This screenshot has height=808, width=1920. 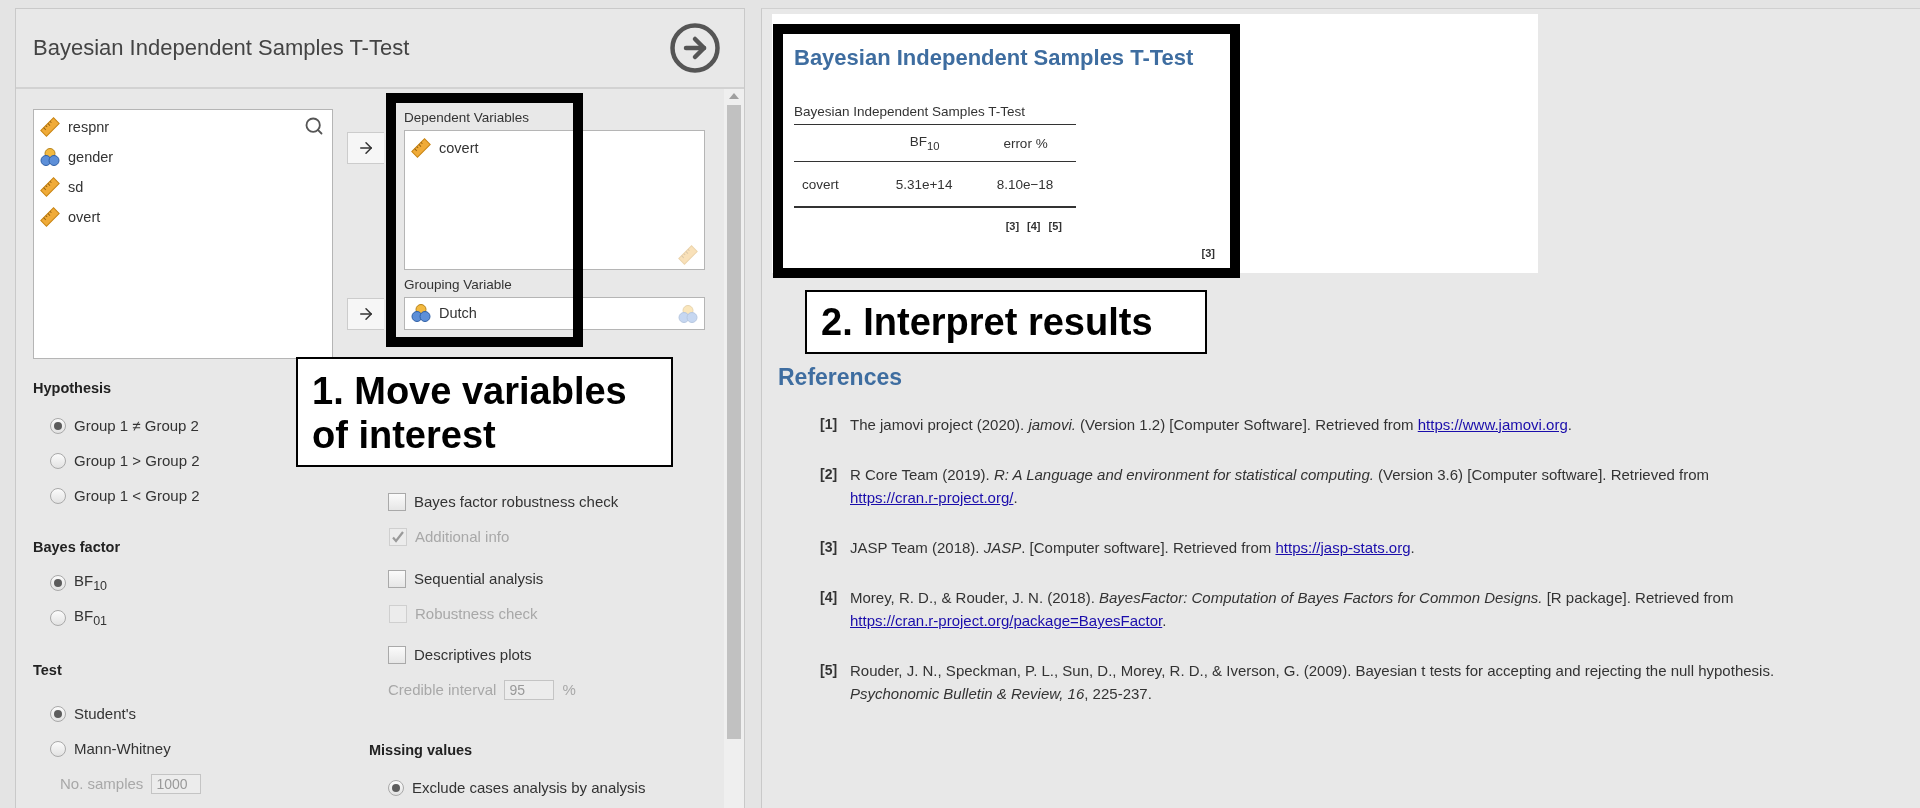 What do you see at coordinates (829, 547) in the screenshot?
I see `reference-number: [3]` at bounding box center [829, 547].